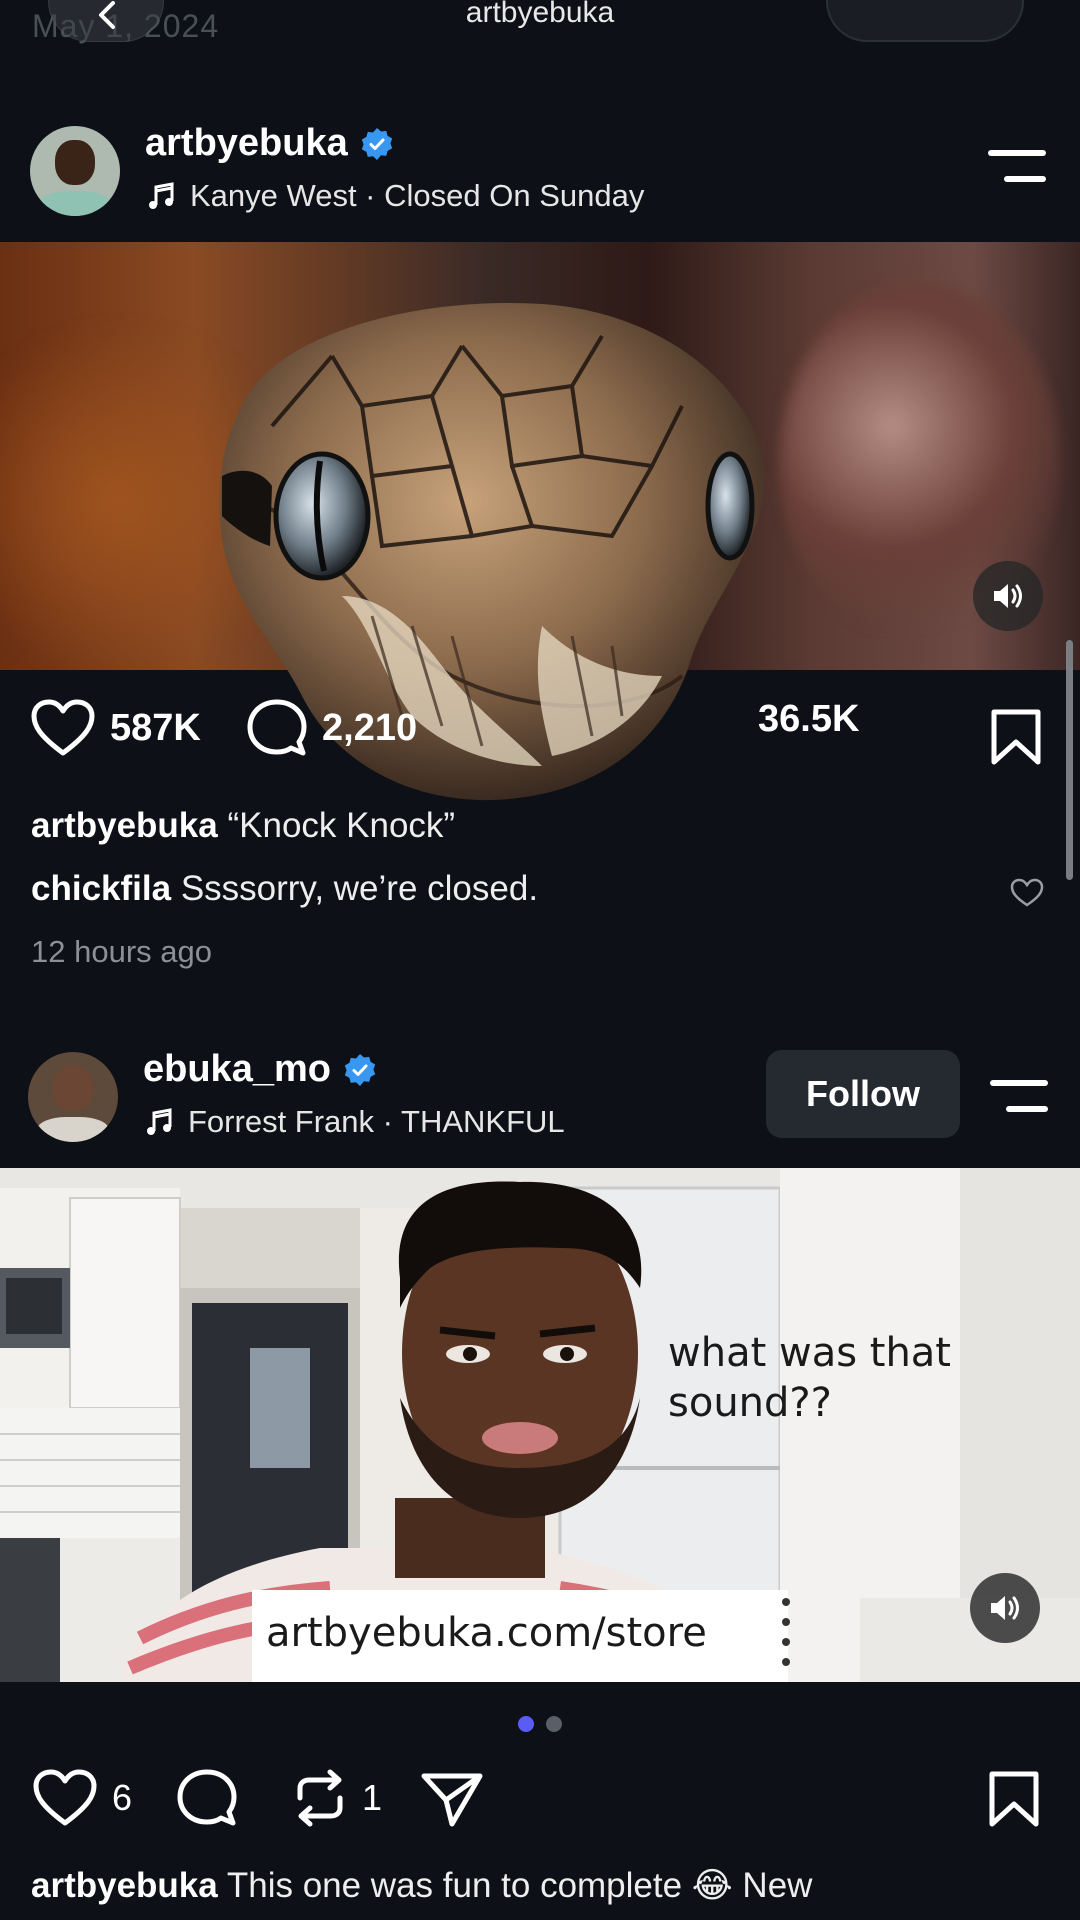 The height and width of the screenshot is (1920, 1080). Describe the element at coordinates (372, 1797) in the screenshot. I see `repost-count: 1` at that location.